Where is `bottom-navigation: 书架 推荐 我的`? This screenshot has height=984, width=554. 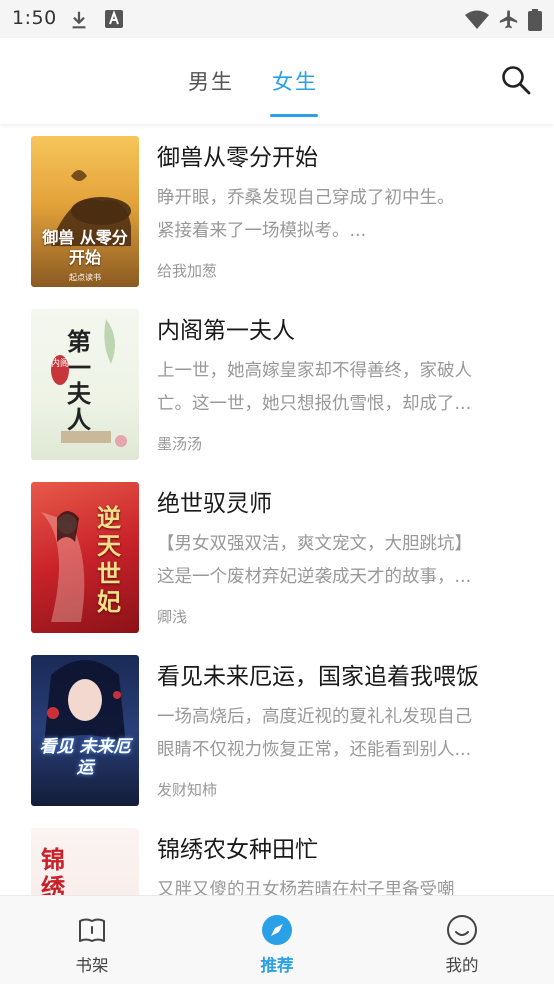
bottom-navigation: 书架 推荐 我的 is located at coordinates (277, 939).